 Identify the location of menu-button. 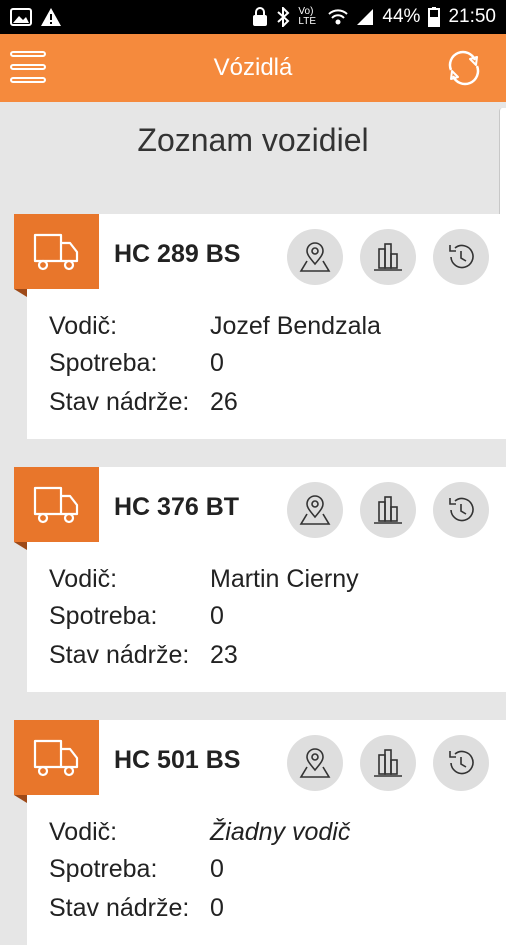
(29, 68).